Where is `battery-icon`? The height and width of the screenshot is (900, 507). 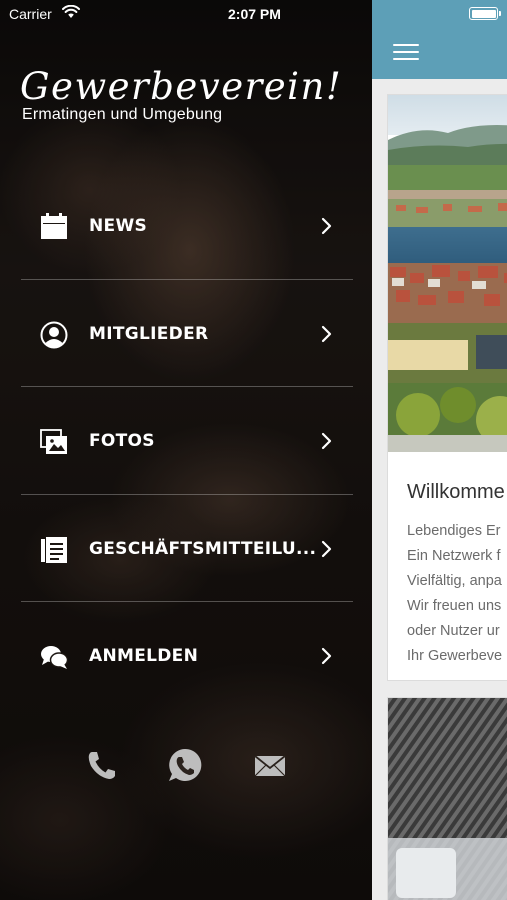
battery-icon is located at coordinates (485, 13).